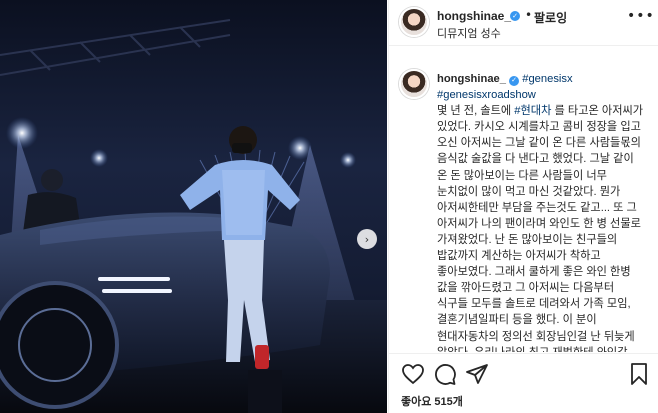  I want to click on author-username: hongshinae_, so click(474, 16).